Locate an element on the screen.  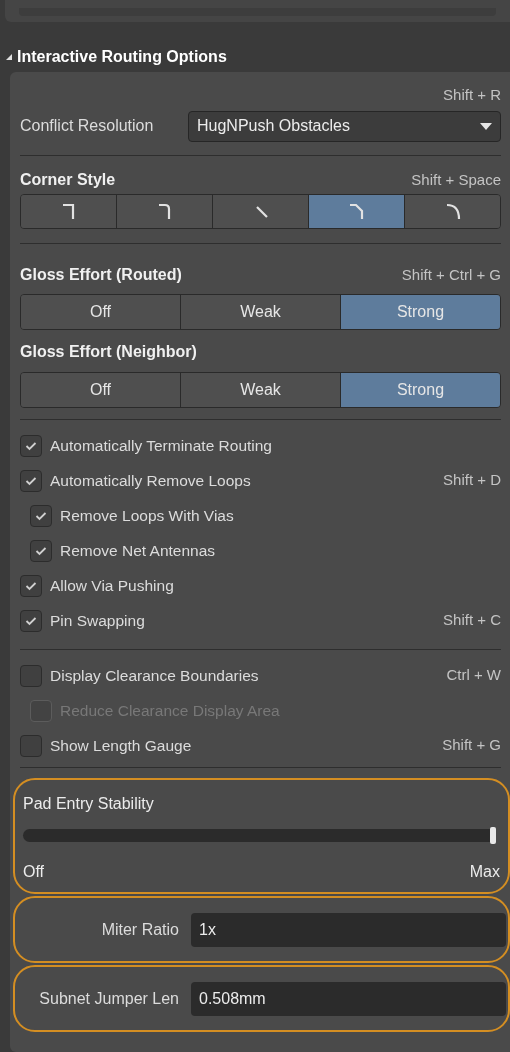
slider-max-label: Max is located at coordinates (484, 872).